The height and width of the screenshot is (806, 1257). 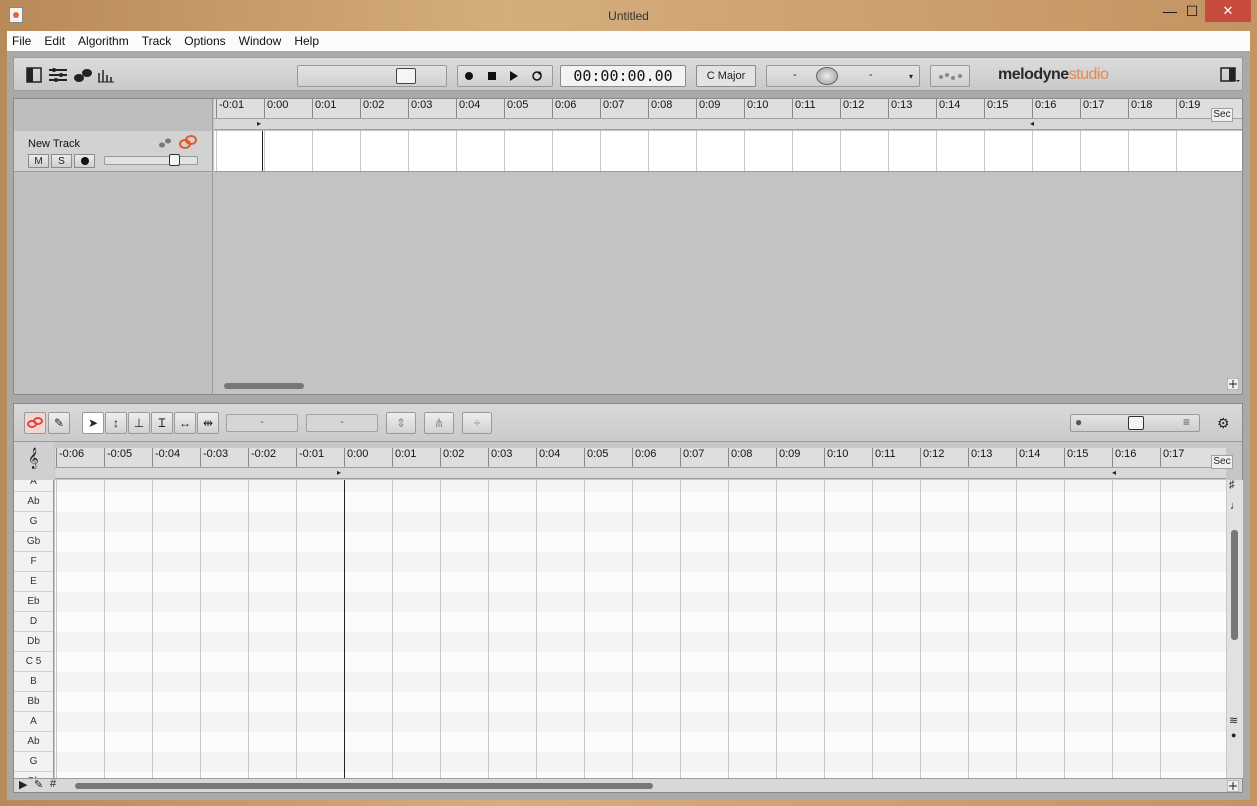 What do you see at coordinates (420, 108) in the screenshot?
I see `ruler-tick-label: 0:03` at bounding box center [420, 108].